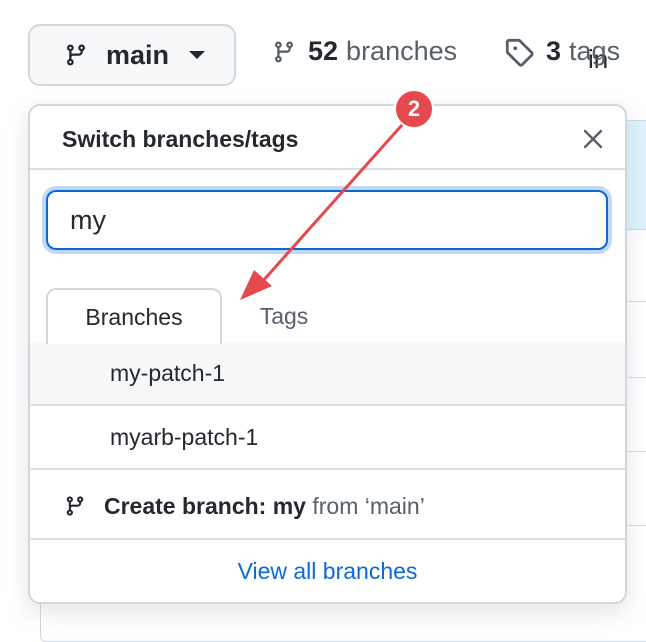  What do you see at coordinates (595, 51) in the screenshot?
I see `tags-label: tags` at bounding box center [595, 51].